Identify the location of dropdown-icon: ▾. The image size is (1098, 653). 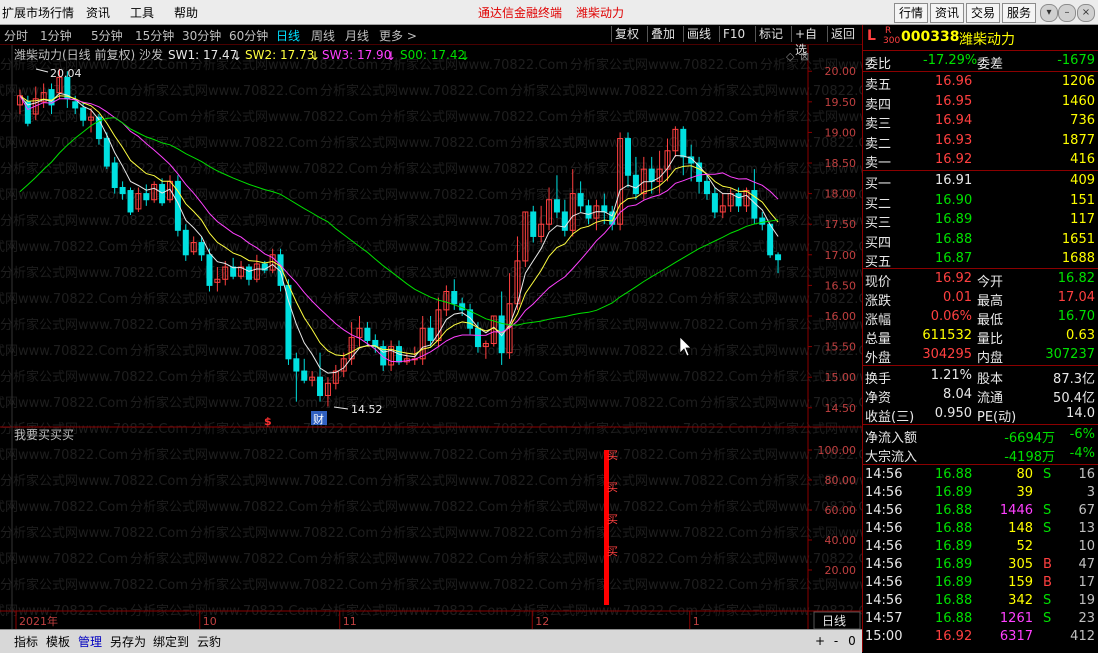
(1049, 13).